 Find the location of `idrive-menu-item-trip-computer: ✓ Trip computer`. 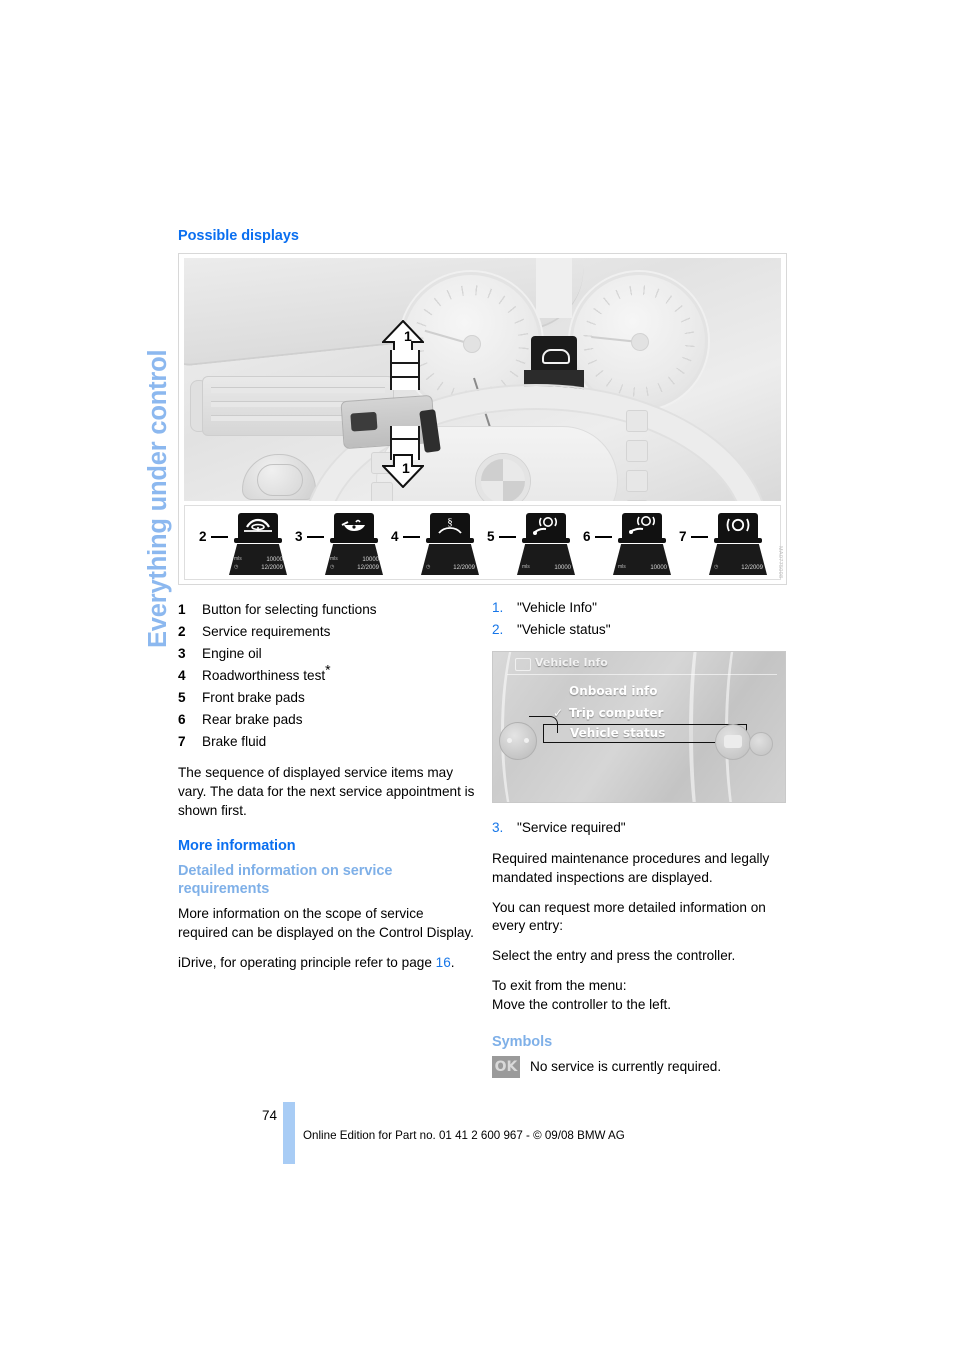

idrive-menu-item-trip-computer: ✓ Trip computer is located at coordinates (658, 713).